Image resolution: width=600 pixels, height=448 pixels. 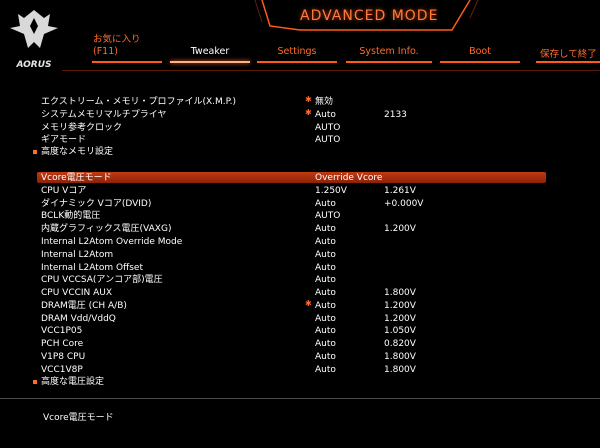 I want to click on setting-label: CPU VCCSA(アンコア部)電圧, so click(x=102, y=280).